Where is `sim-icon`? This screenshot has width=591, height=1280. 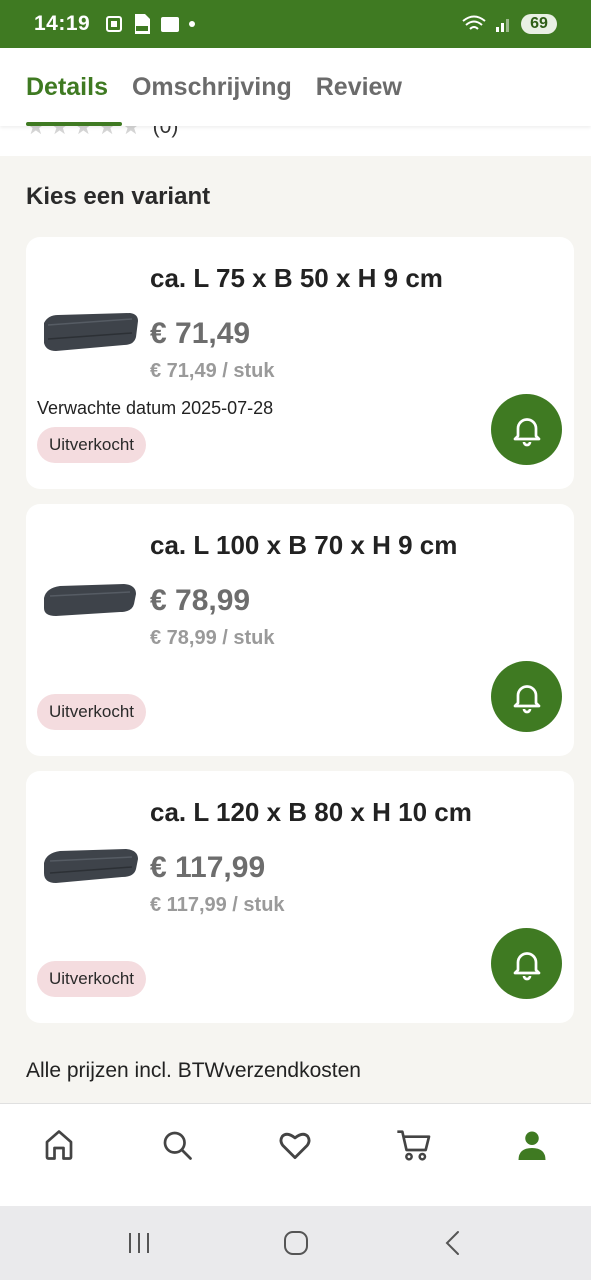
sim-icon is located at coordinates (170, 24).